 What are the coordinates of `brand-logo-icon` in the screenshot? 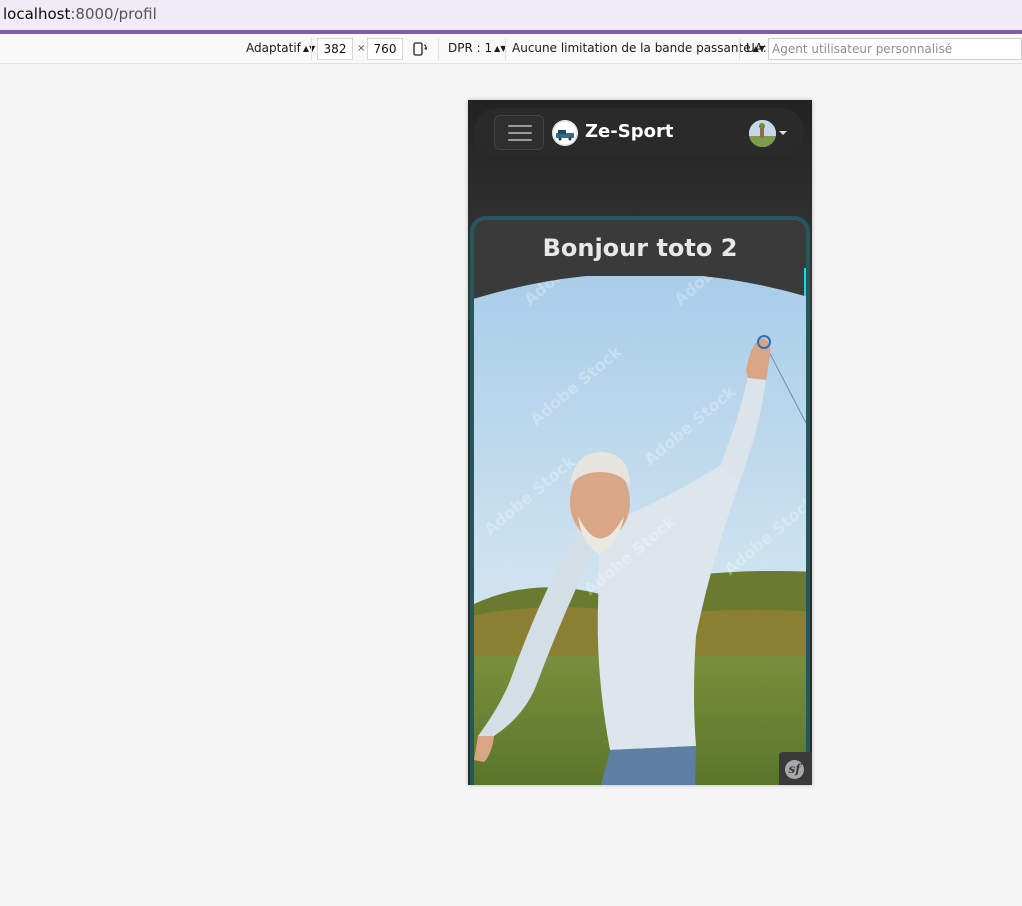 It's located at (565, 133).